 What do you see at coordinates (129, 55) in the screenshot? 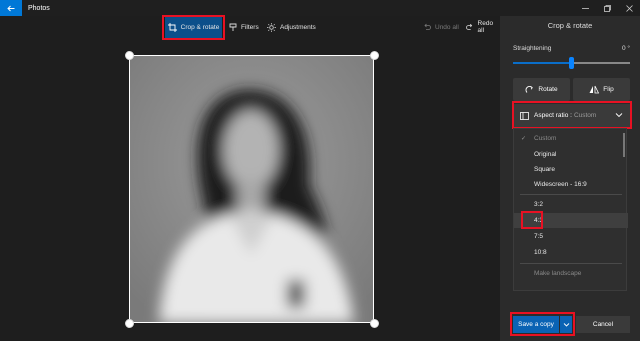
I see `crop-handle-top-left` at bounding box center [129, 55].